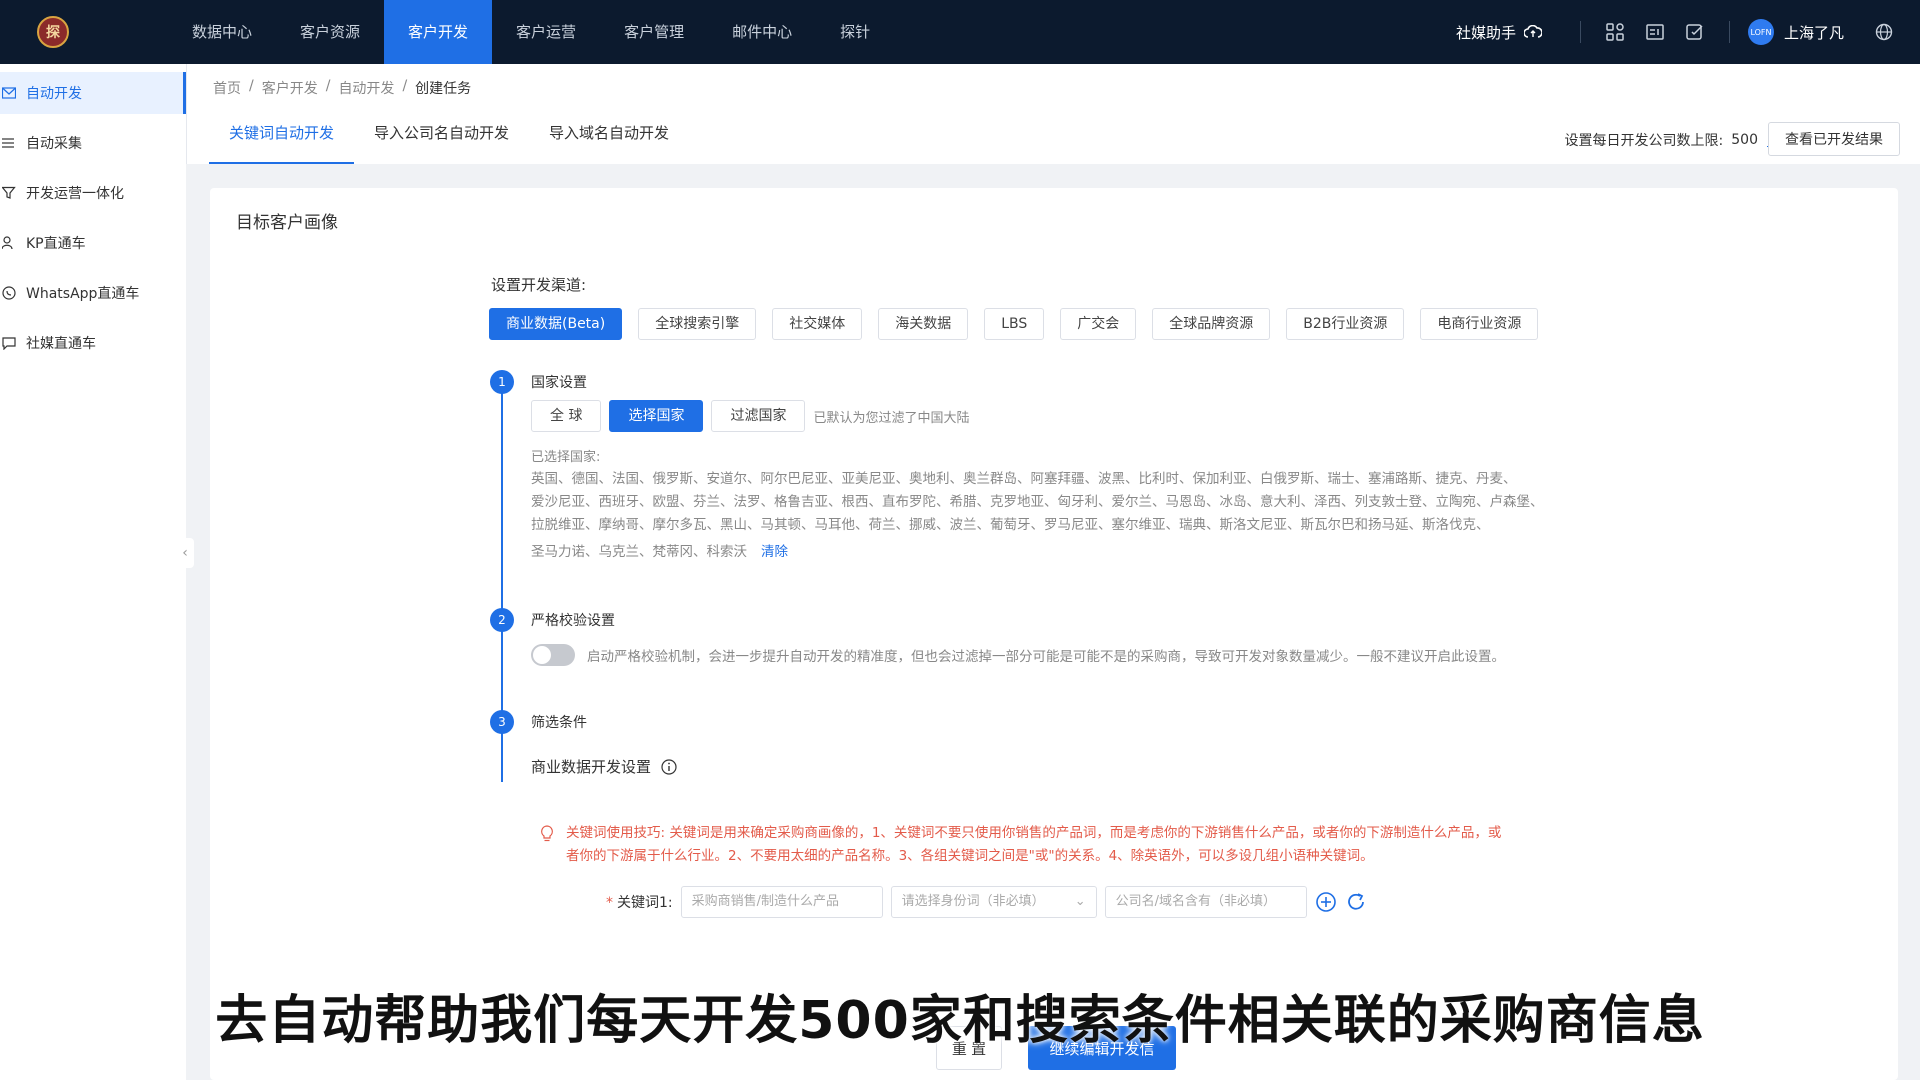  Describe the element at coordinates (1834, 139) in the screenshot. I see `view-results-button: 查看已开发结果` at that location.